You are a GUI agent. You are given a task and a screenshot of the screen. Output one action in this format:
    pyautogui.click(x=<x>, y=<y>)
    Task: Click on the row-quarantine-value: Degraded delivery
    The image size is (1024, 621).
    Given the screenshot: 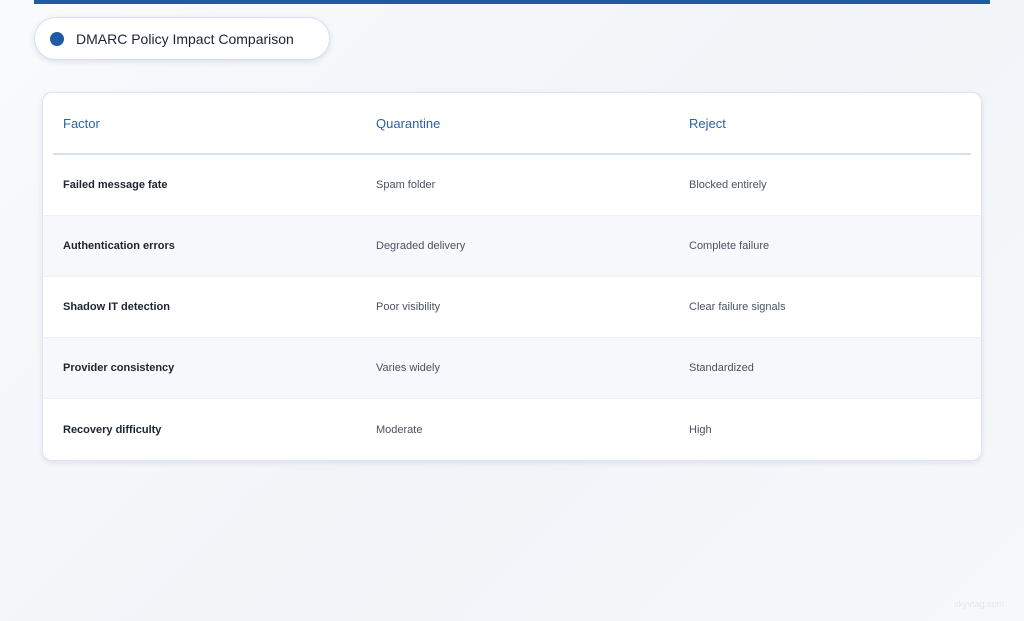 What is the action you would take?
    pyautogui.click(x=421, y=246)
    